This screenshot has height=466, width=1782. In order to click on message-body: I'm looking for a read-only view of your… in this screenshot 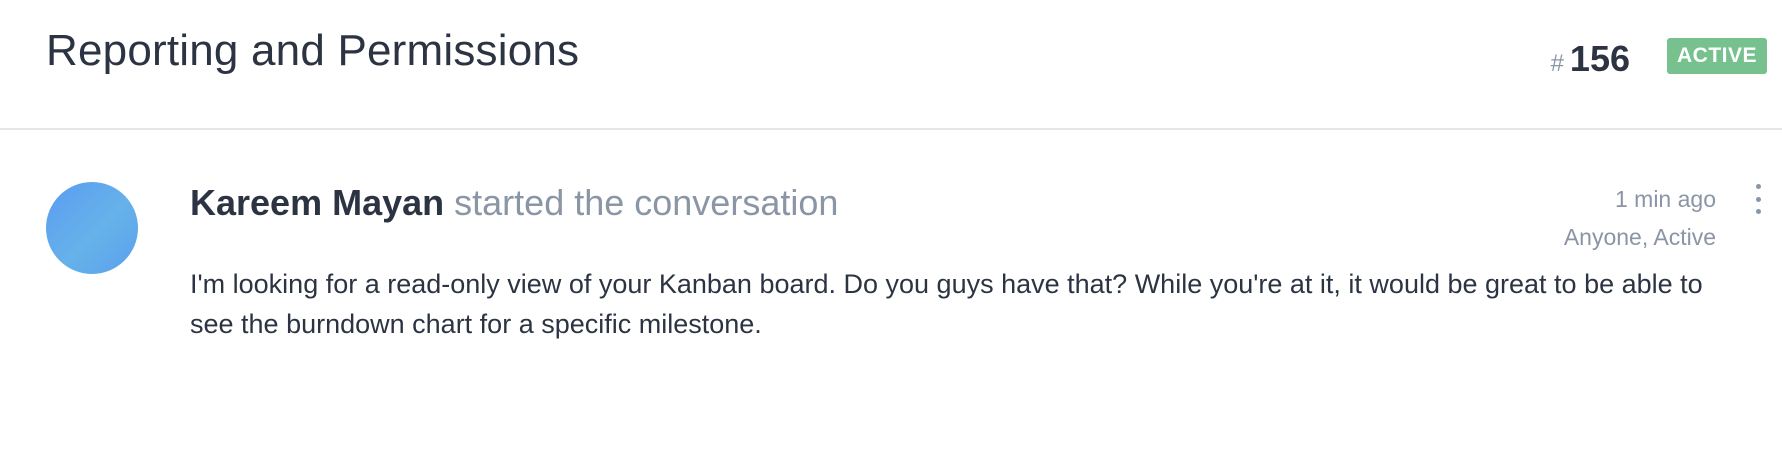, I will do `click(946, 304)`.